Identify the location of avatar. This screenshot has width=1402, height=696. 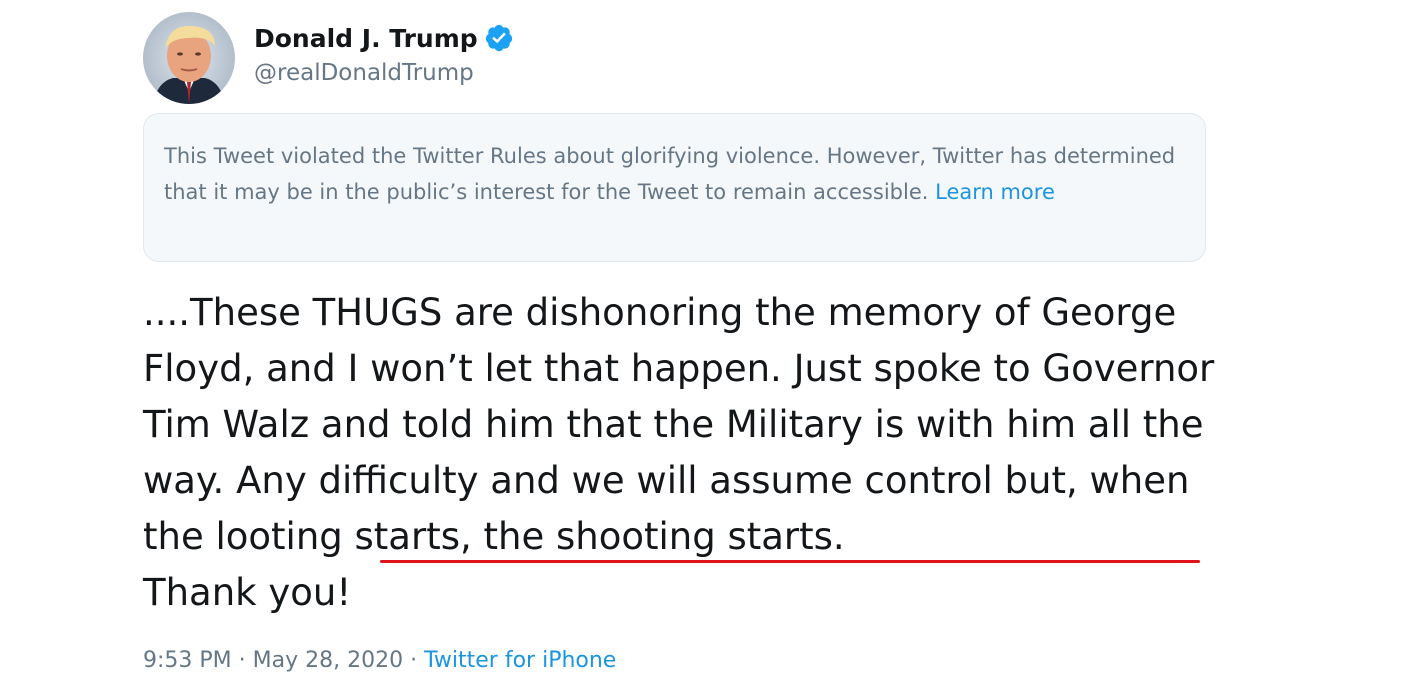
(189, 58).